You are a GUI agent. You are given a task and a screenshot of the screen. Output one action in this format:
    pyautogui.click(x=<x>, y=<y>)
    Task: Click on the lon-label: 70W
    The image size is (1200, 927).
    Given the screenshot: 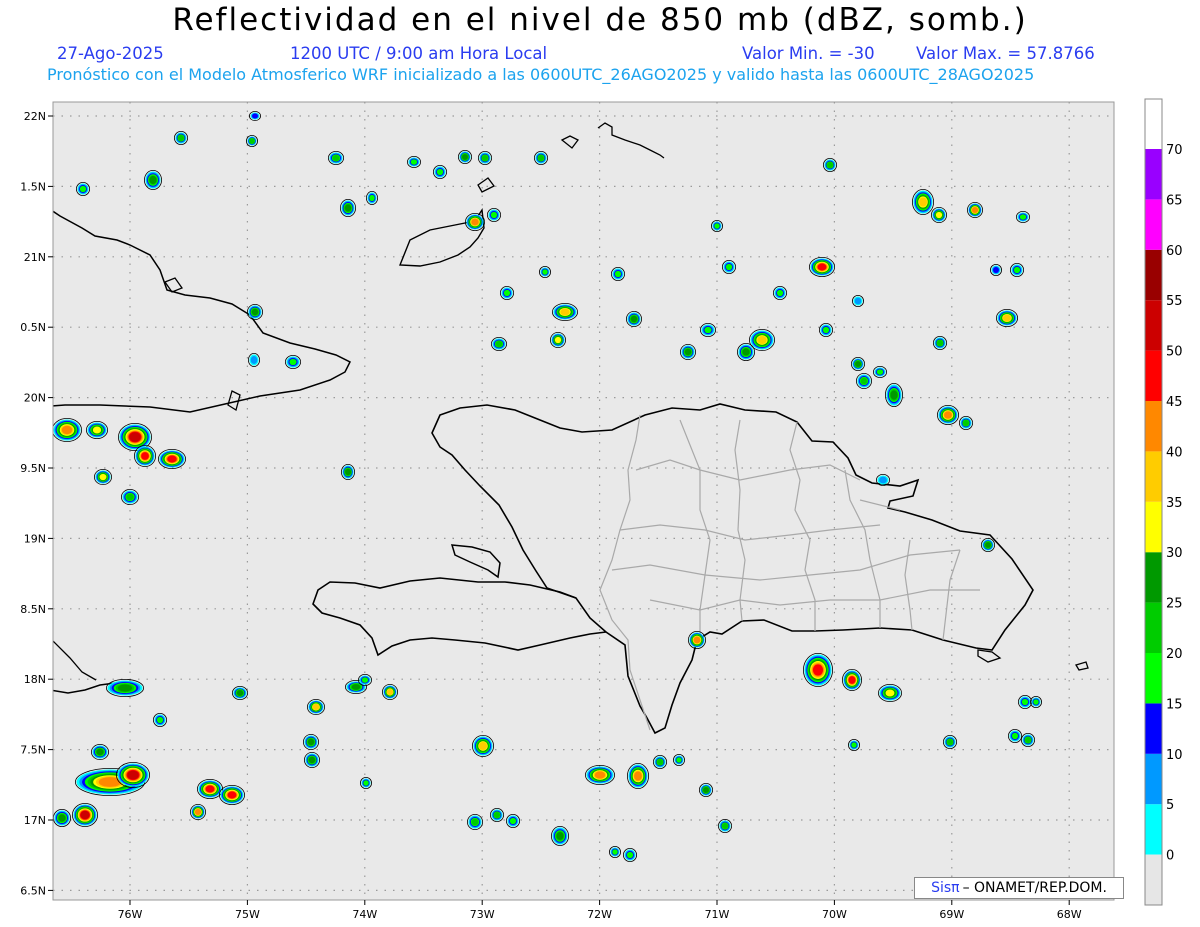 What is the action you would take?
    pyautogui.click(x=834, y=914)
    